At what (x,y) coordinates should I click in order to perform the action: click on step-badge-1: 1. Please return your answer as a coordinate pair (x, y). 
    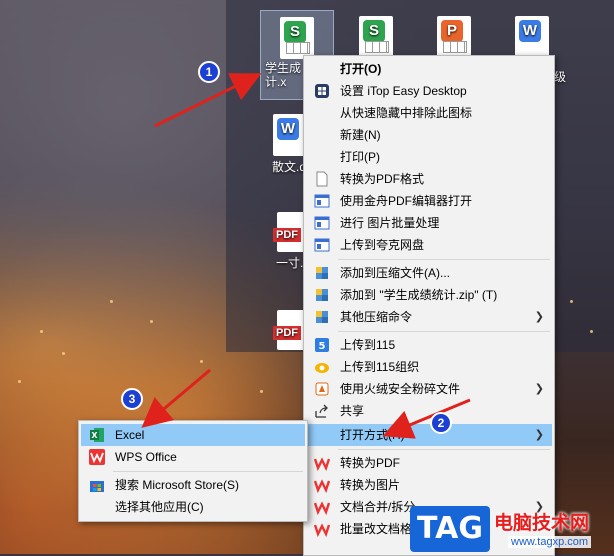
    Looking at the image, I should click on (209, 72).